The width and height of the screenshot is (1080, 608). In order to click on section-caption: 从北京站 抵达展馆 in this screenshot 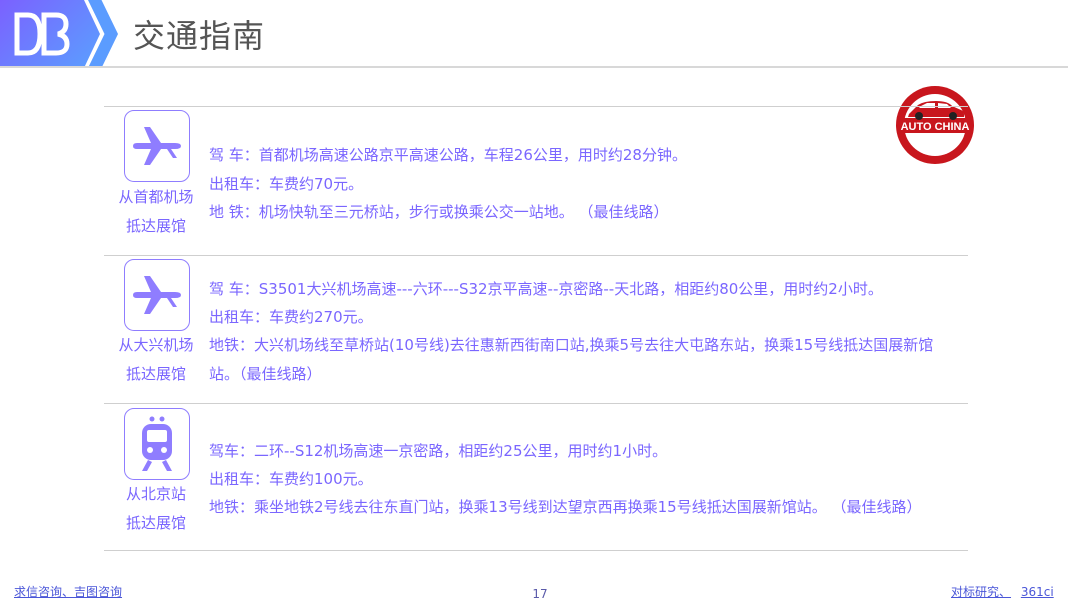, I will do `click(156, 509)`.